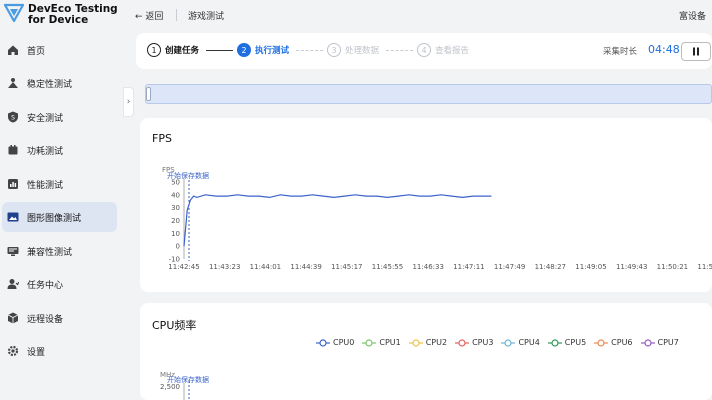  I want to click on sidebar-item-label: 稳定性测试, so click(50, 84).